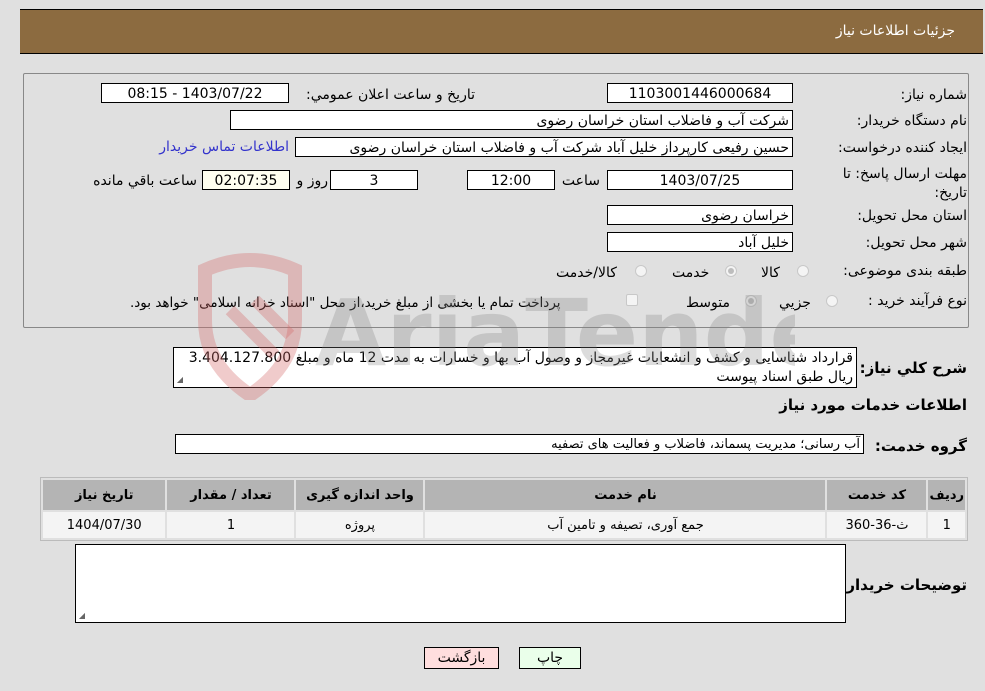  I want to click on province-field: خراسان رضوی, so click(700, 215).